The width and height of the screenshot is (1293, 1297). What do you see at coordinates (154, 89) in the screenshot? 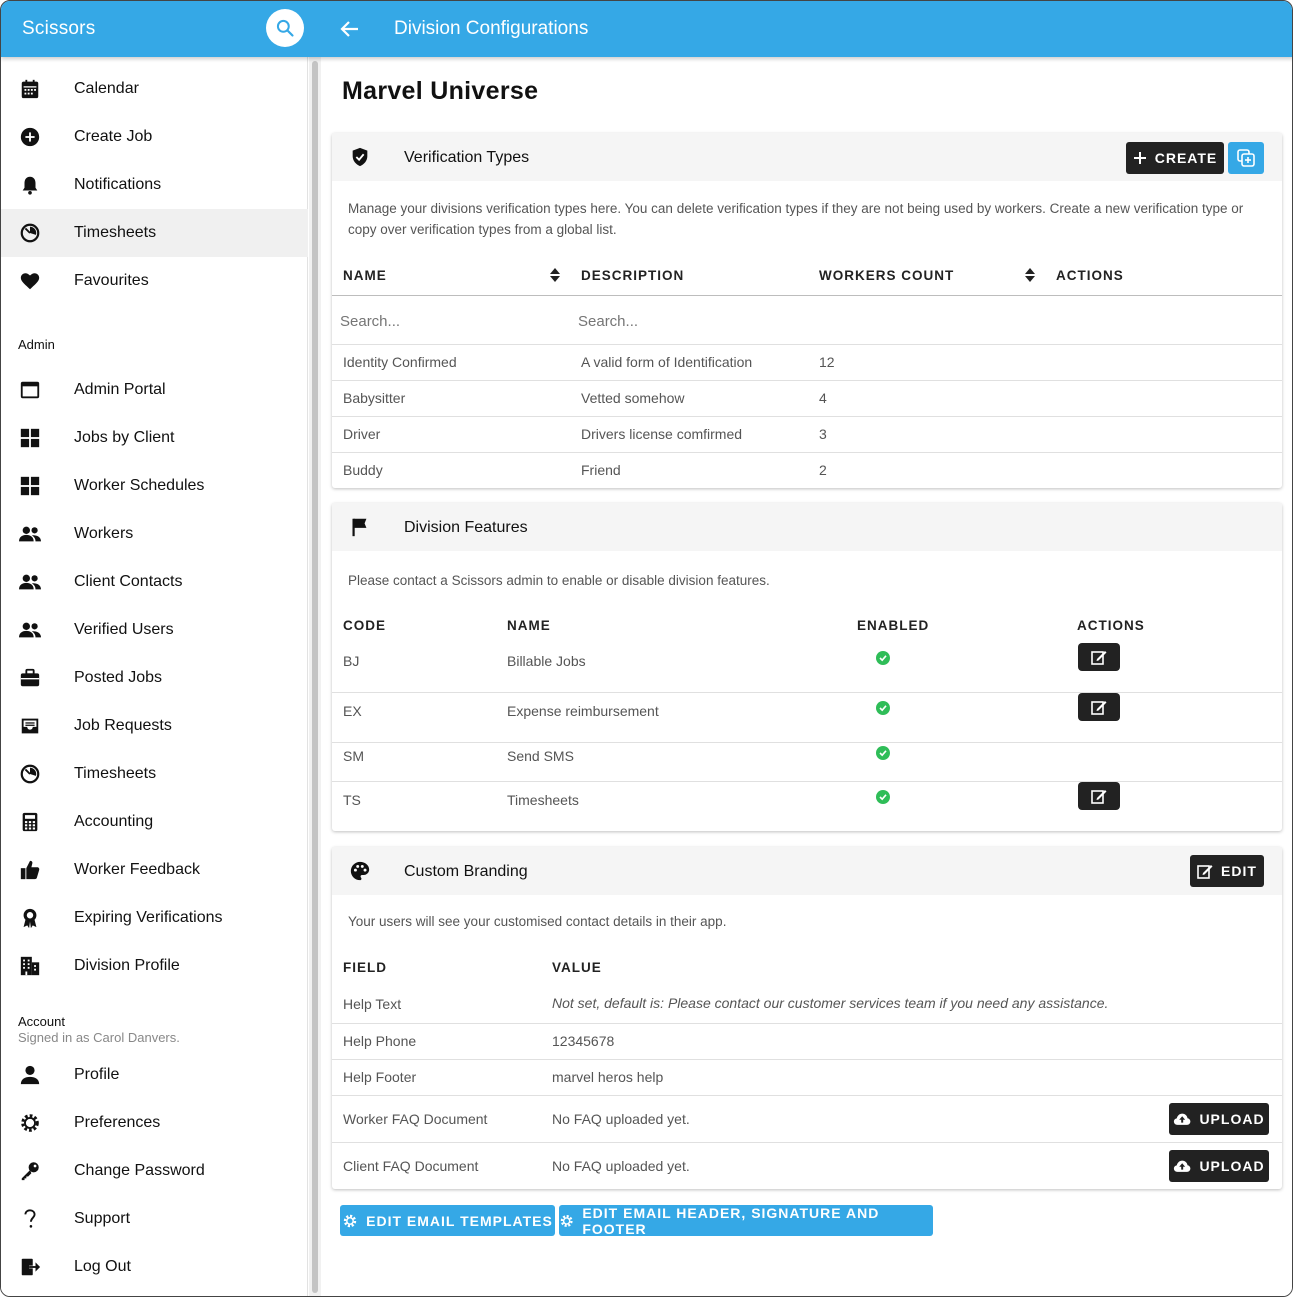
I see `sidebar-item-calendar: Calendar` at bounding box center [154, 89].